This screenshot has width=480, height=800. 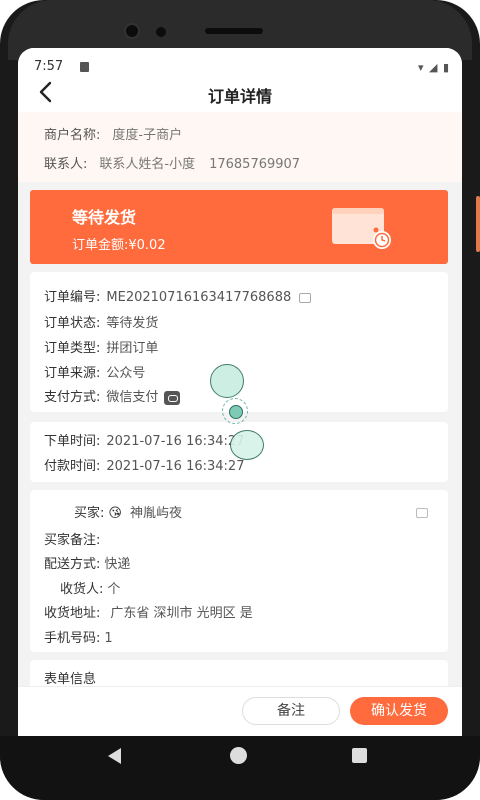 I want to click on nav-bar: 订单详情, so click(x=240, y=93).